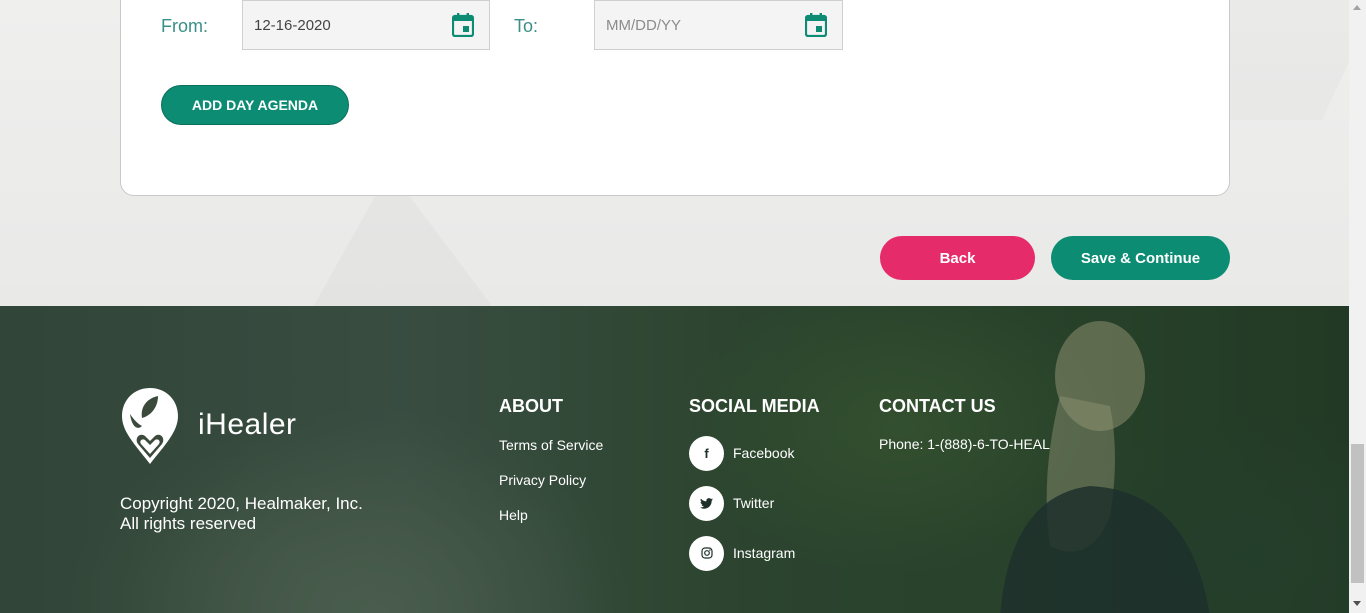 This screenshot has width=1366, height=613. I want to click on twitter-link: Twitter, so click(732, 503).